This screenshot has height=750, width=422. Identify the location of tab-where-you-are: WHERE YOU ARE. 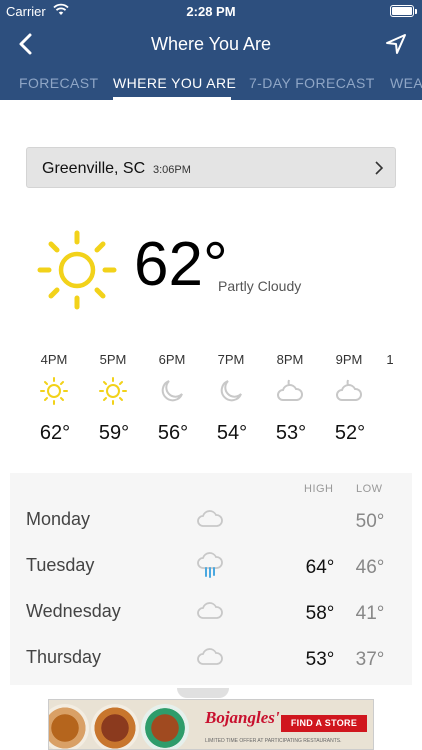
(174, 83).